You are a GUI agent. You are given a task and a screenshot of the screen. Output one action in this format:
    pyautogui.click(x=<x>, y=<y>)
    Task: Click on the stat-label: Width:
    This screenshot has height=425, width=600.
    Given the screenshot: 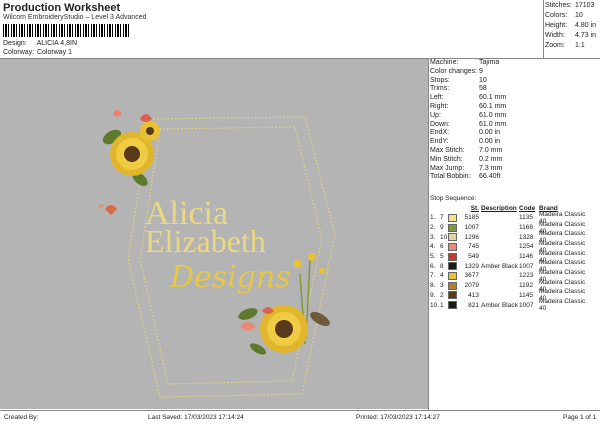 What is the action you would take?
    pyautogui.click(x=555, y=35)
    